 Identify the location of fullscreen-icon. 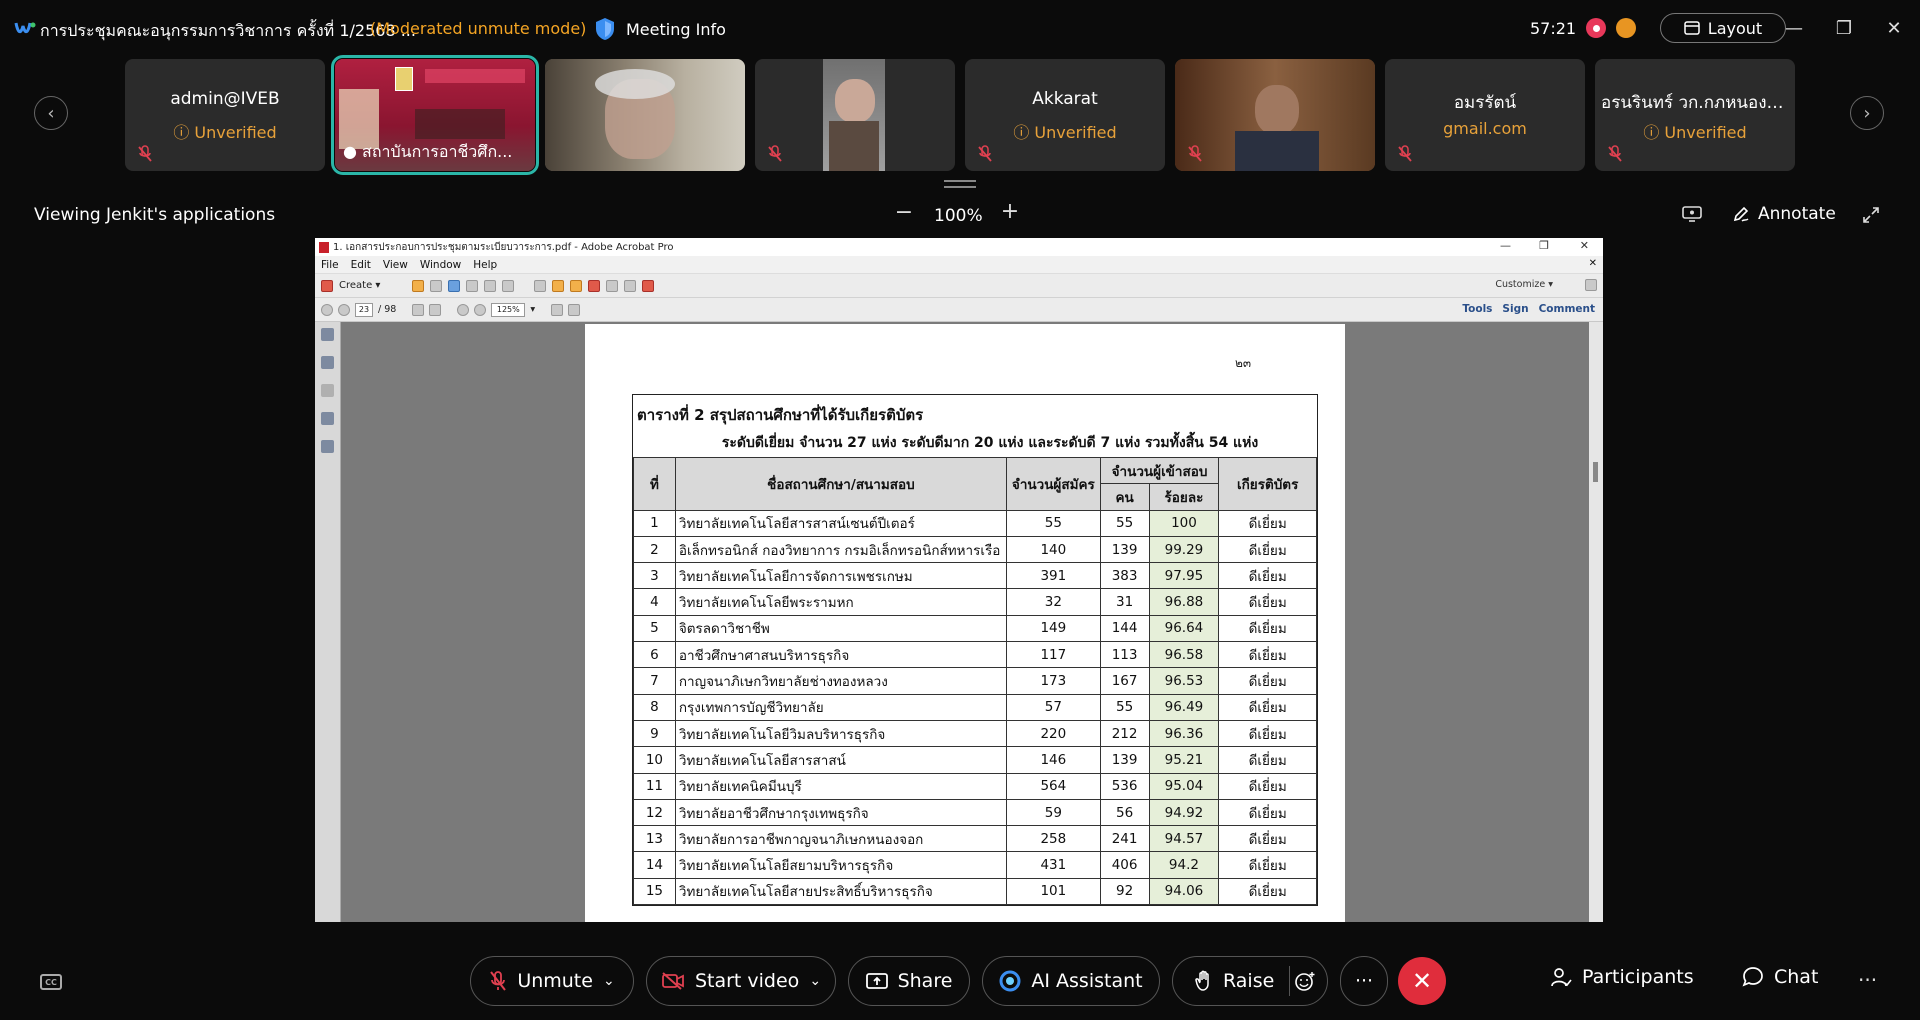
(1871, 215).